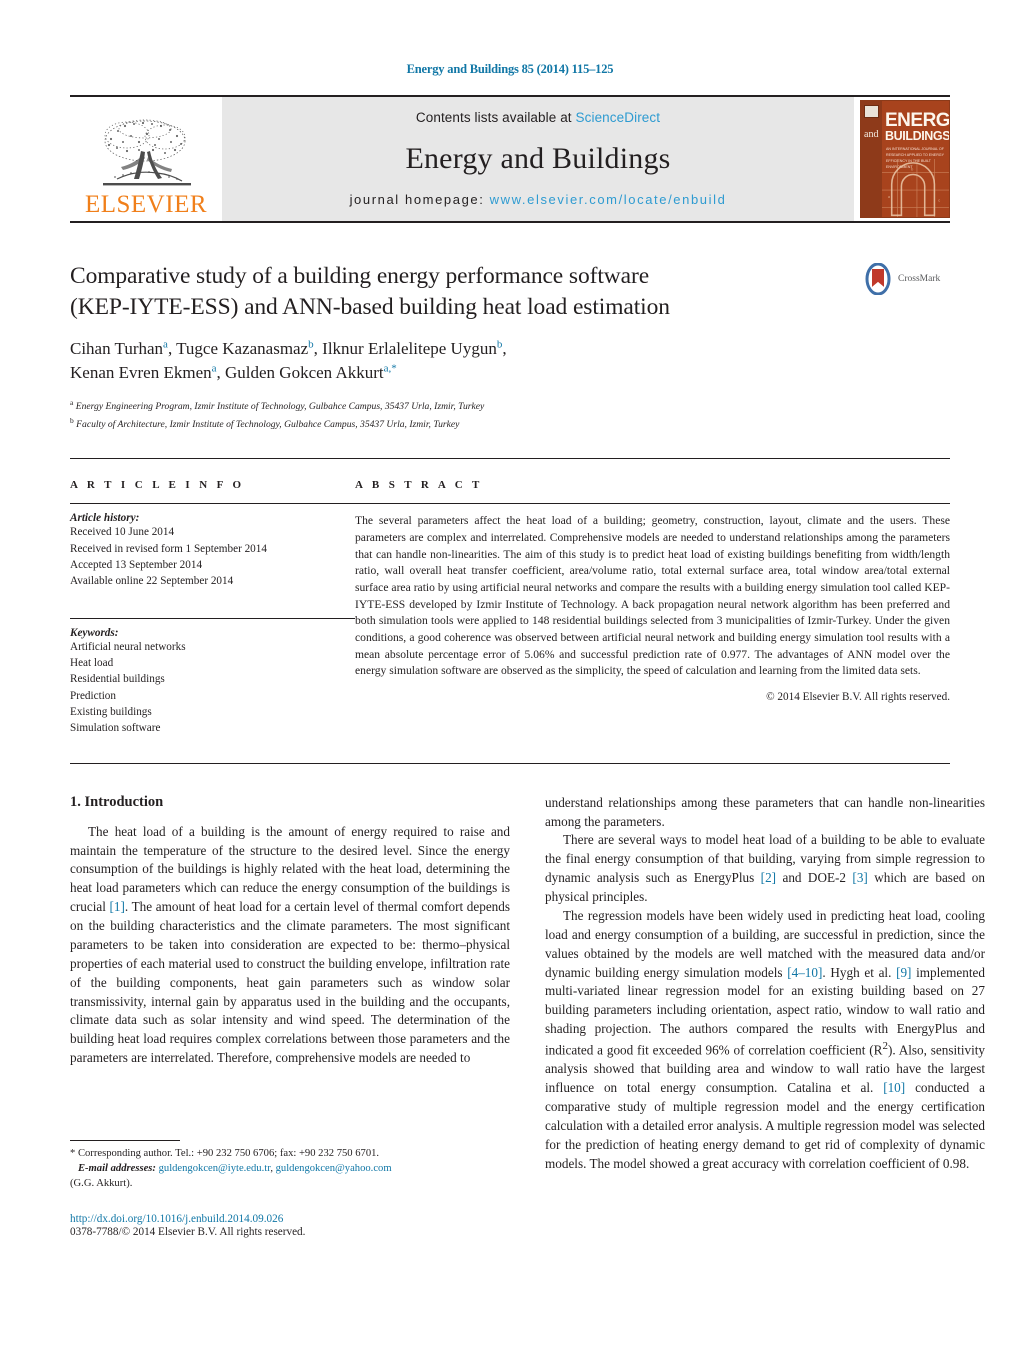 The image size is (1020, 1351). Describe the element at coordinates (919, 279) in the screenshot. I see `crossmark-label: CrossMark` at that location.